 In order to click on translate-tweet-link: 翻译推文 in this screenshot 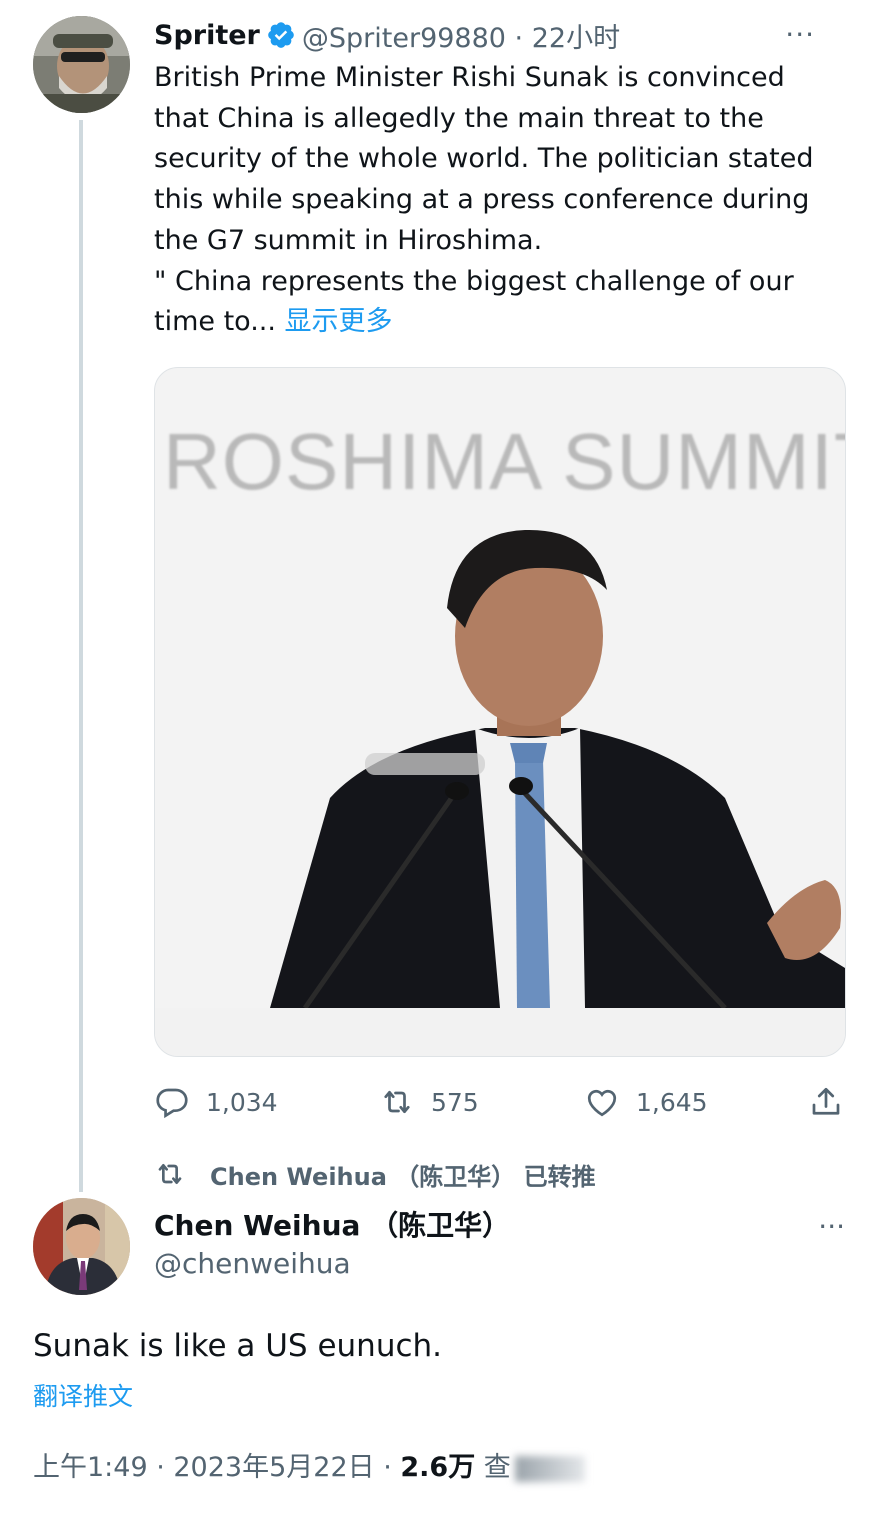, I will do `click(83, 1395)`.